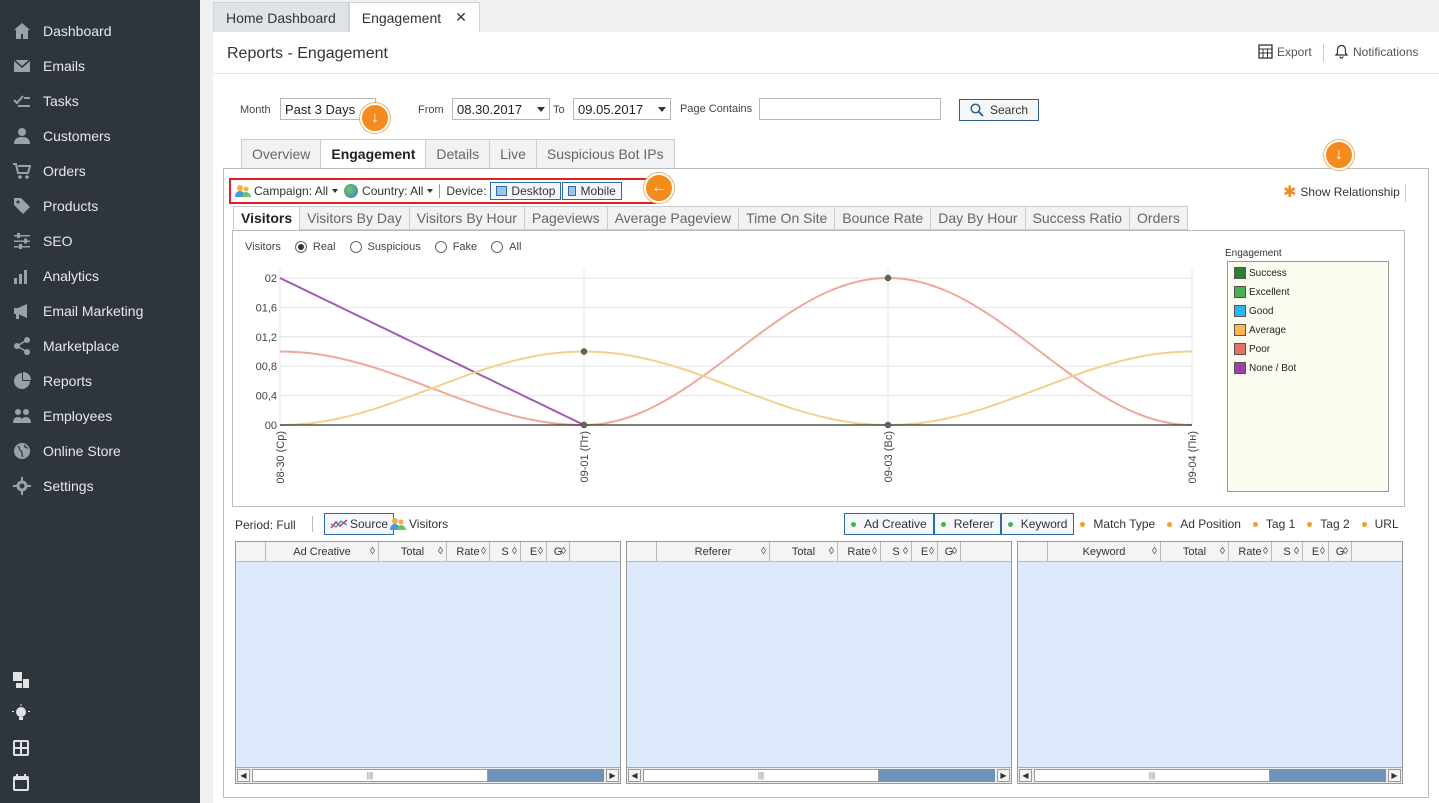 This screenshot has width=1439, height=803. What do you see at coordinates (1265, 368) in the screenshot?
I see `legend-item: None / Bot` at bounding box center [1265, 368].